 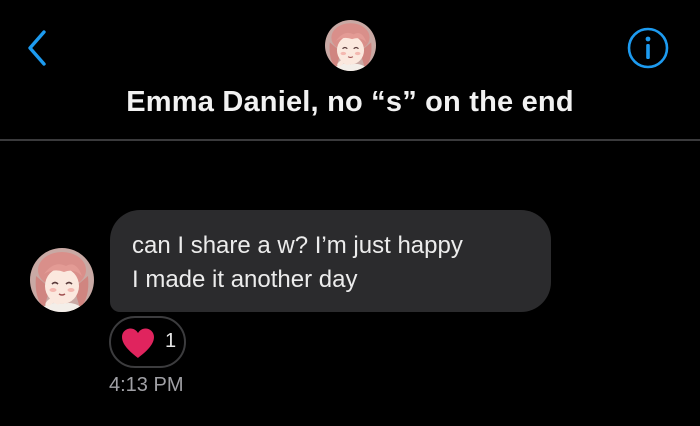 I want to click on reaction-count: 1, so click(x=171, y=341).